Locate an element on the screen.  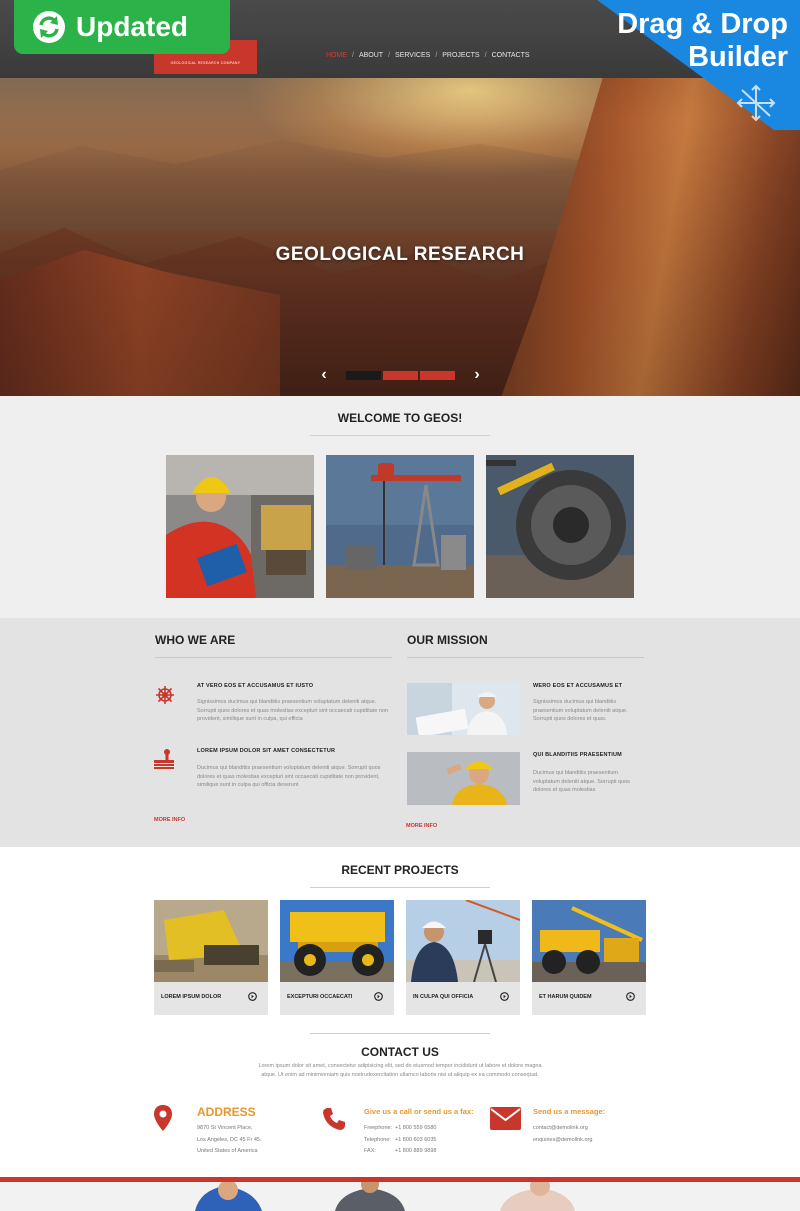
project-image-surveyor is located at coordinates (463, 941).